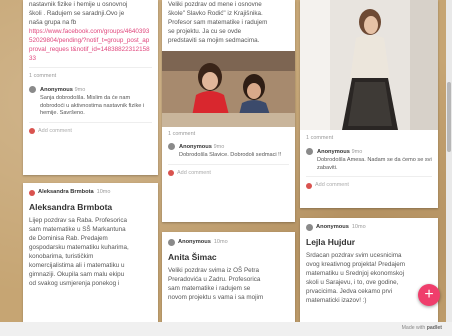 This screenshot has height=336, width=452. Describe the element at coordinates (331, 242) in the screenshot. I see `post-title: Lejla Hujdur` at that location.